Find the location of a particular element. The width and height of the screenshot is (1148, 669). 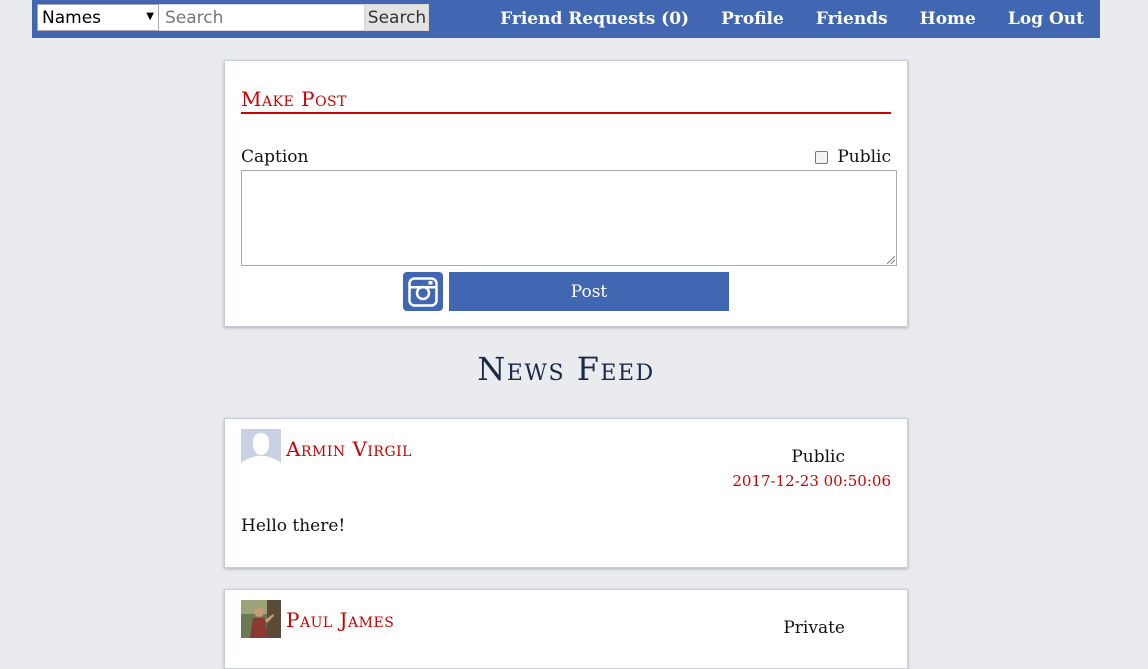

dropdown-caret-icon: ▼ is located at coordinates (150, 16).